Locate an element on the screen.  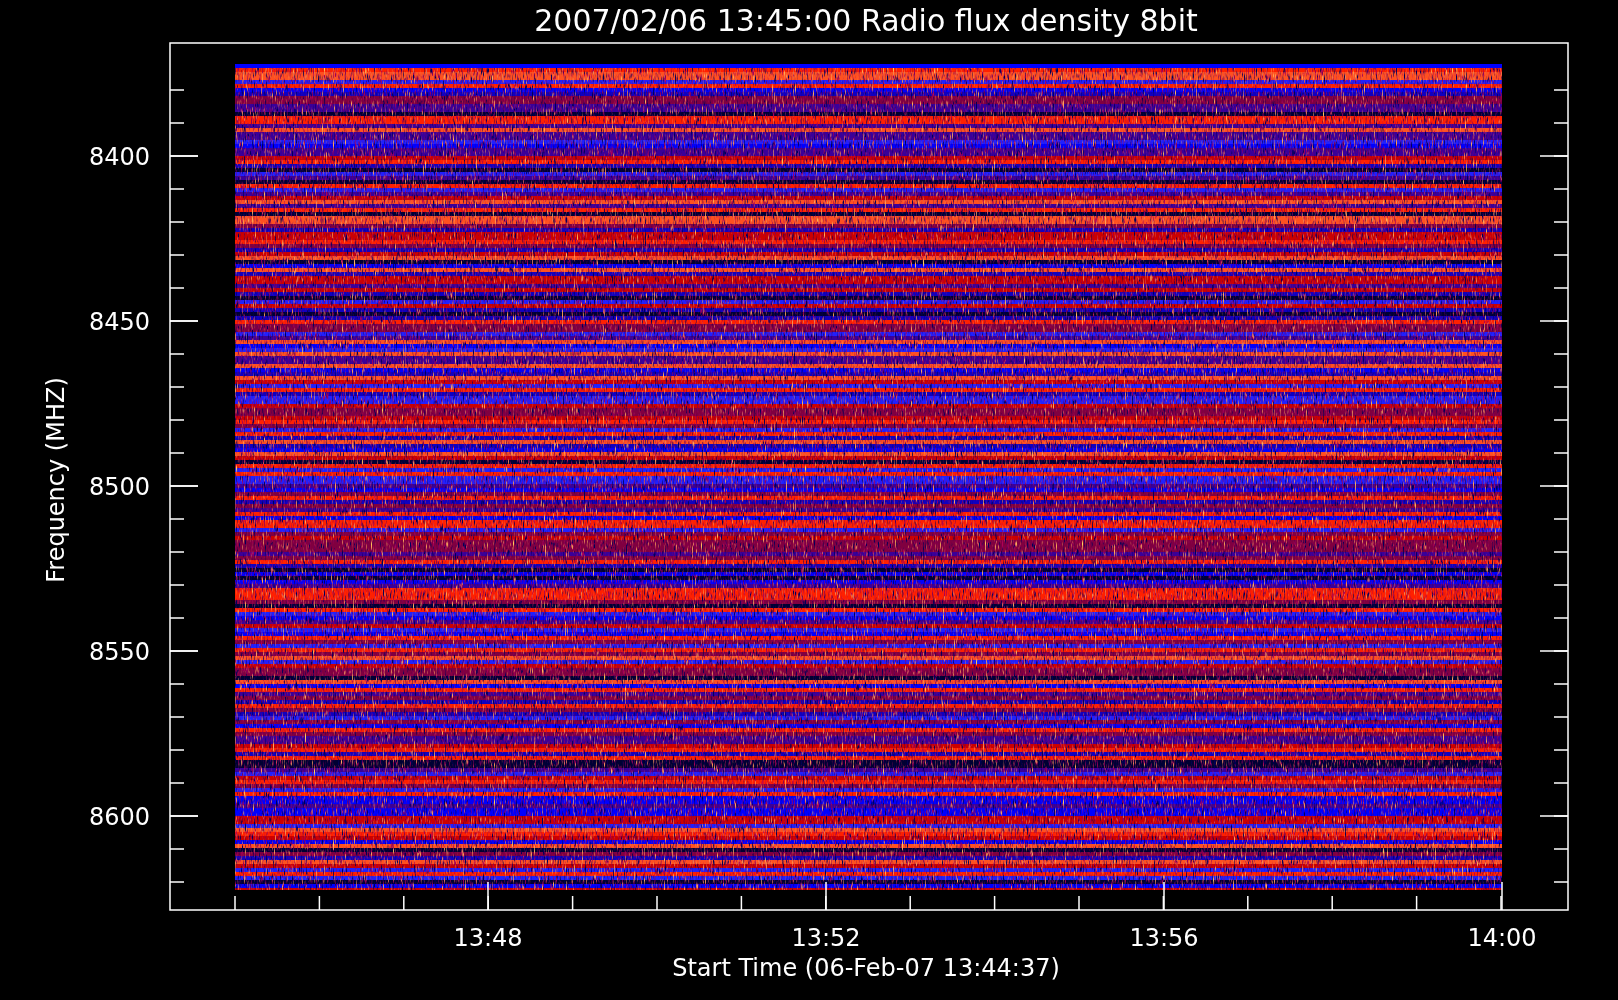
axis-tick-label: 14:00 is located at coordinates (1502, 938).